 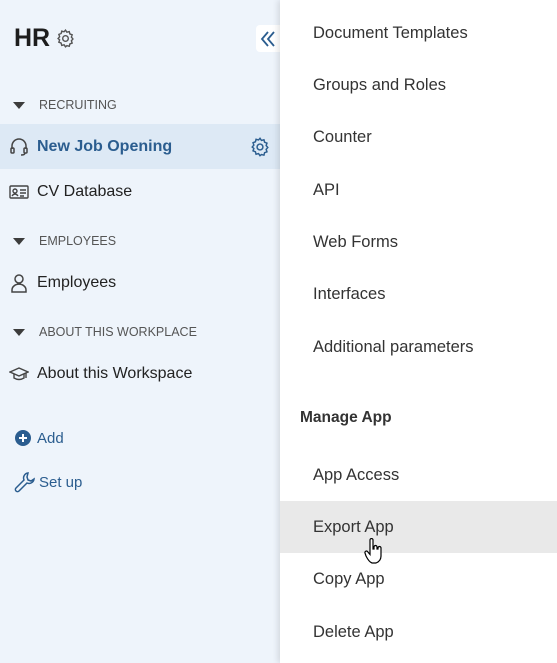 I want to click on sidebar-item-employees: Employees, so click(x=140, y=282).